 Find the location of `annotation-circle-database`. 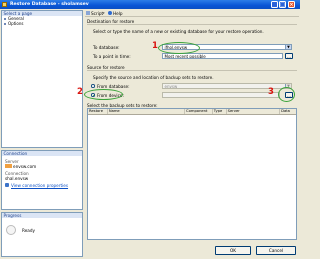

annotation-circle-database is located at coordinates (179, 48).